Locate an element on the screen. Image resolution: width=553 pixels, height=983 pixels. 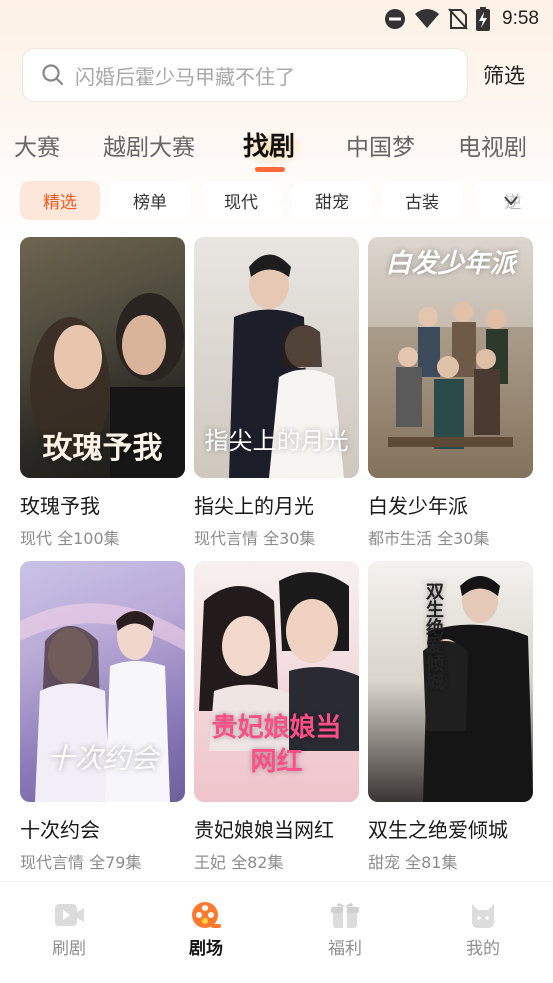
drama-card: 贵妃娘娘当网红 贵妃娘娘当网红 王妃 全82集 is located at coordinates (276, 717).